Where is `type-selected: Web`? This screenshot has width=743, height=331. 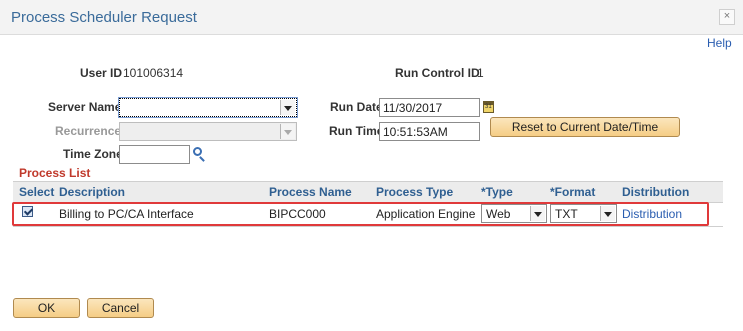
type-selected: Web is located at coordinates (498, 214).